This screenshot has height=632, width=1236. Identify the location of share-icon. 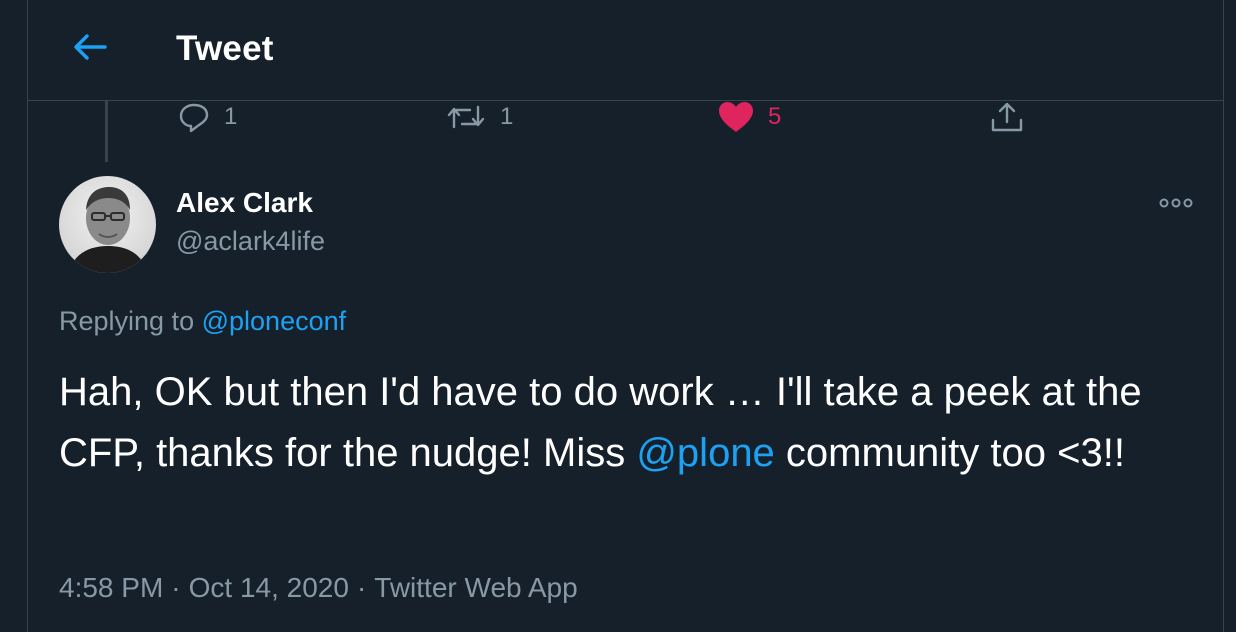
(1007, 117).